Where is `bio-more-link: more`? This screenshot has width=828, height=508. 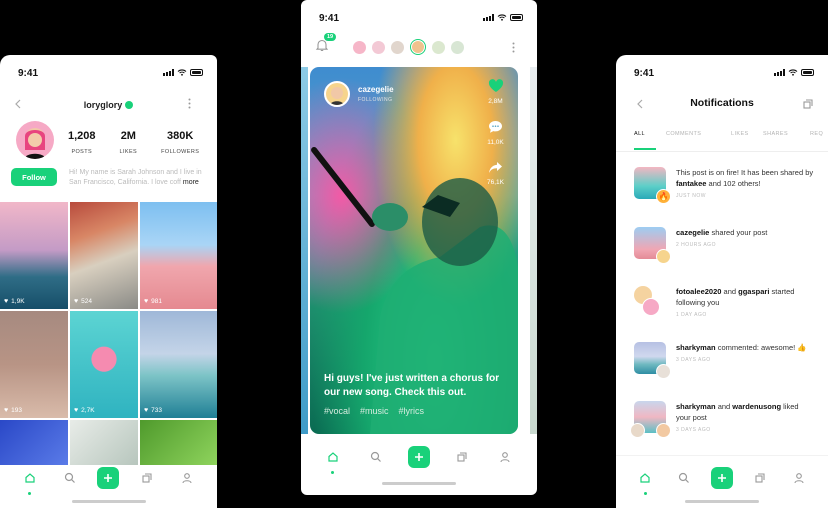 bio-more-link: more is located at coordinates (191, 182).